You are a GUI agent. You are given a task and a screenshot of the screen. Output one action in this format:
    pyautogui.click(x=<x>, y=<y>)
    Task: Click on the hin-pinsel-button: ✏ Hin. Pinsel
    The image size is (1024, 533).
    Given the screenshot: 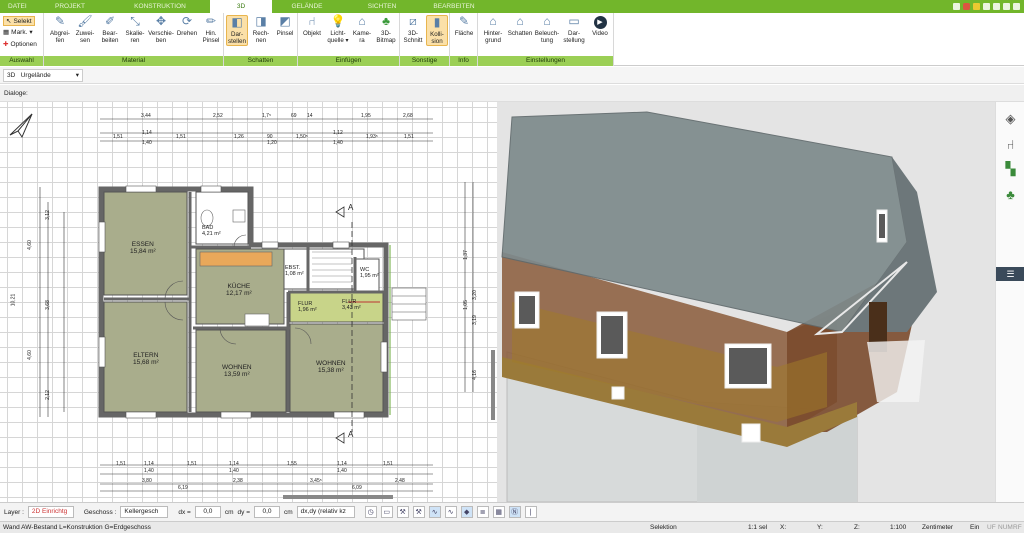 What is the action you would take?
    pyautogui.click(x=211, y=29)
    